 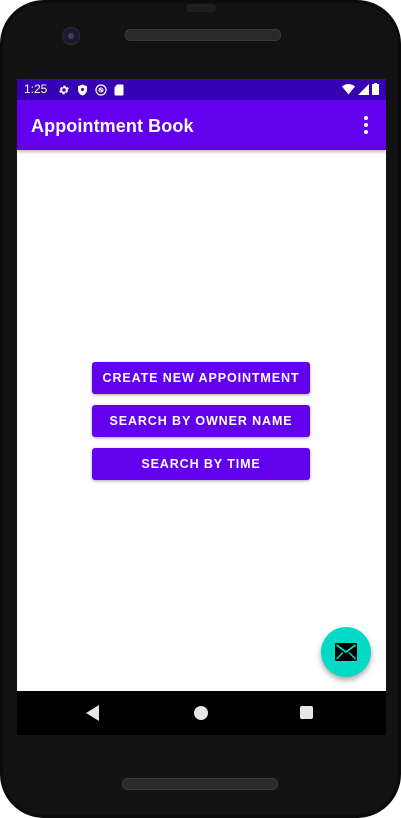 What do you see at coordinates (306, 712) in the screenshot?
I see `recents-icon` at bounding box center [306, 712].